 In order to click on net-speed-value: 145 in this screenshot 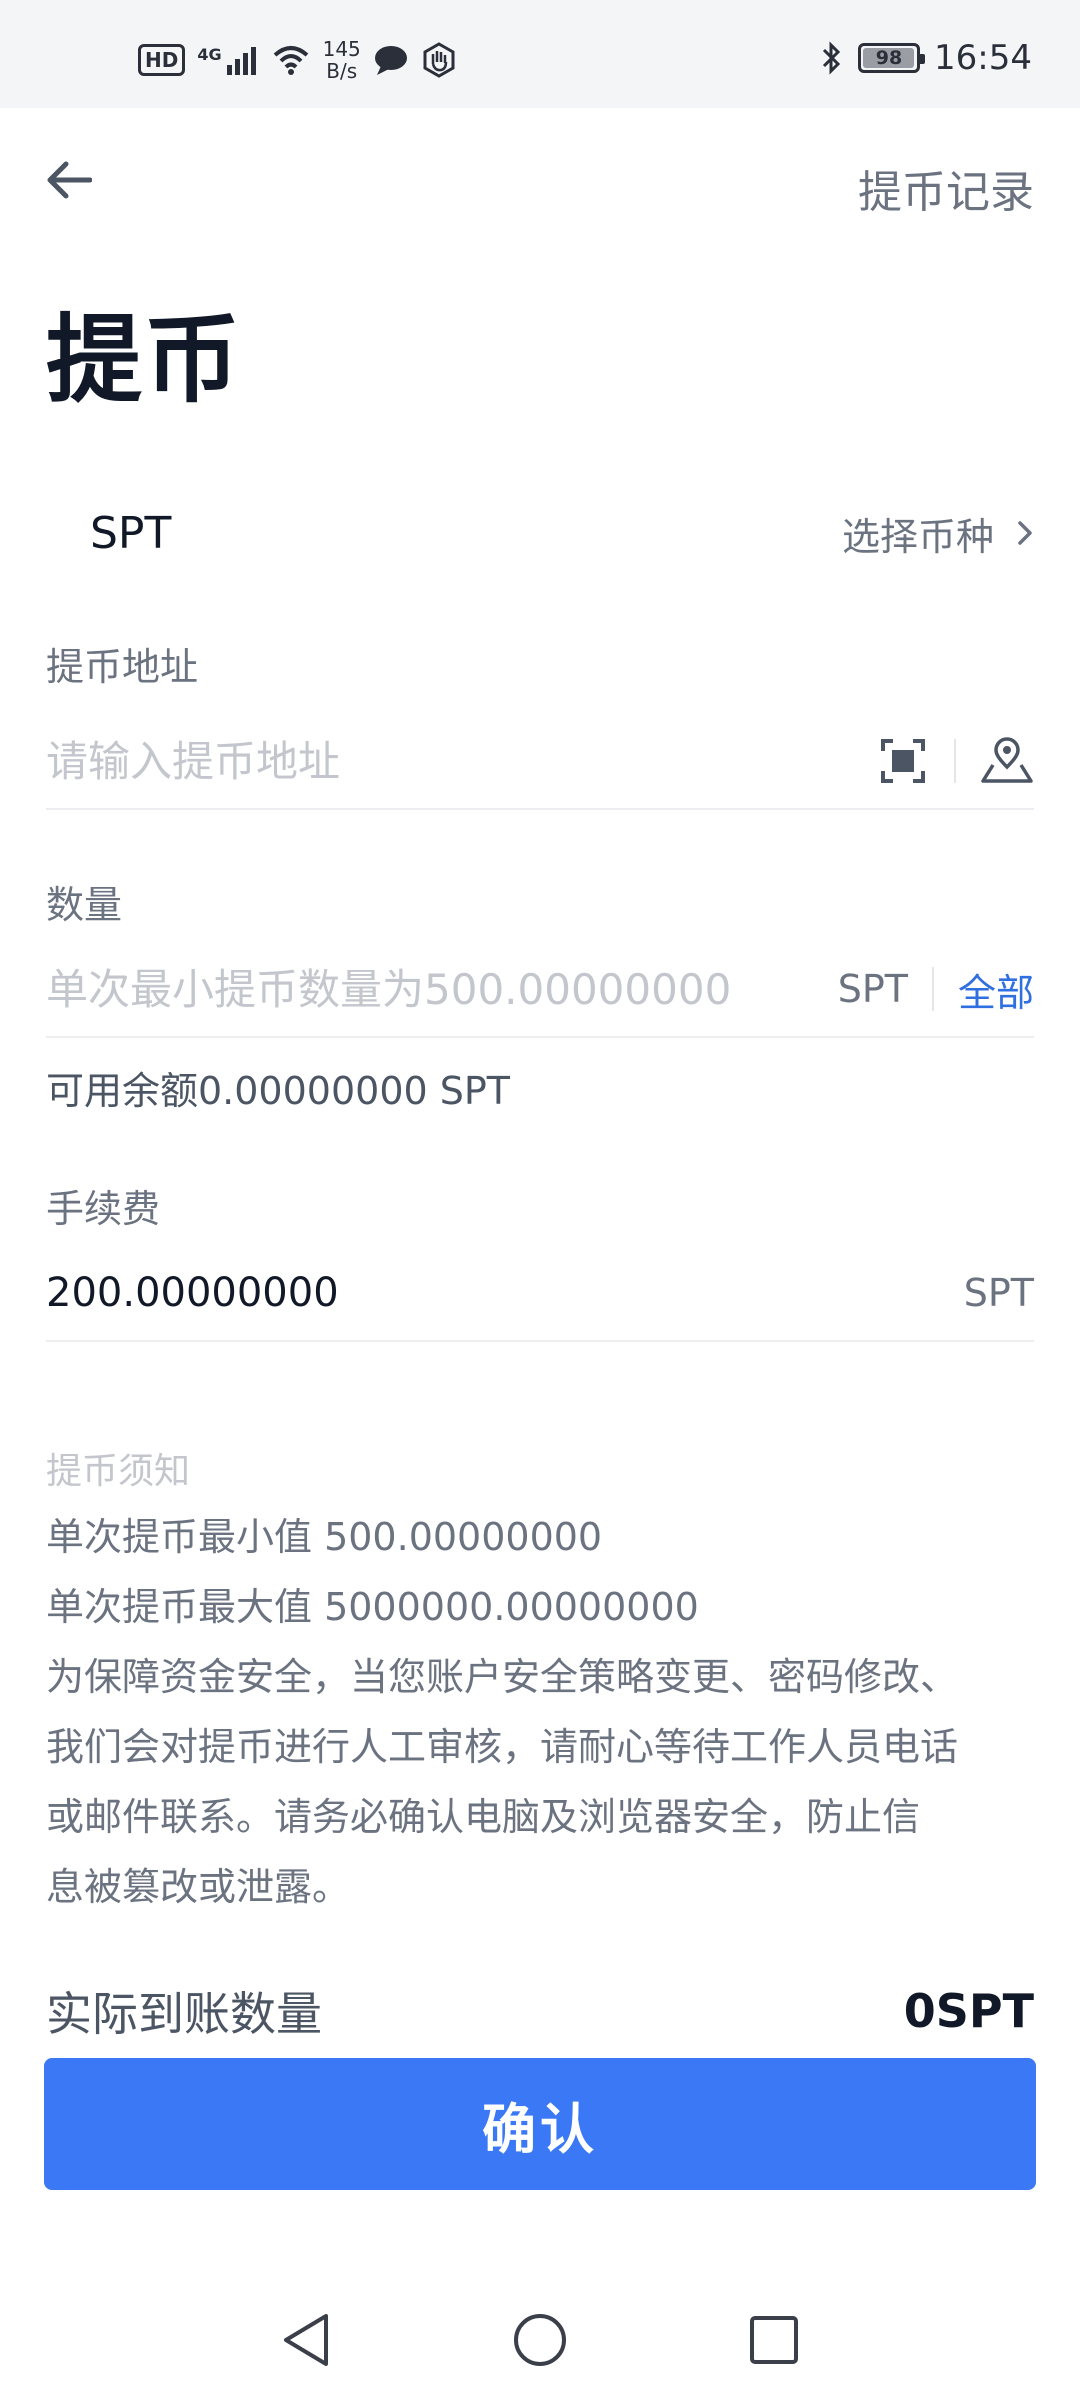, I will do `click(341, 49)`.